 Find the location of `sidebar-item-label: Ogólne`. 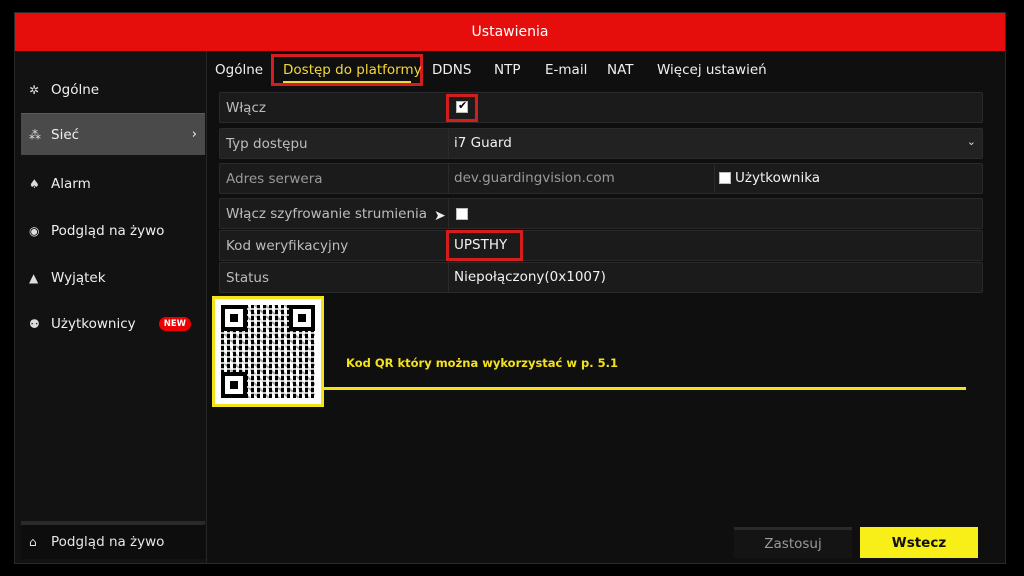

sidebar-item-label: Ogólne is located at coordinates (75, 90).